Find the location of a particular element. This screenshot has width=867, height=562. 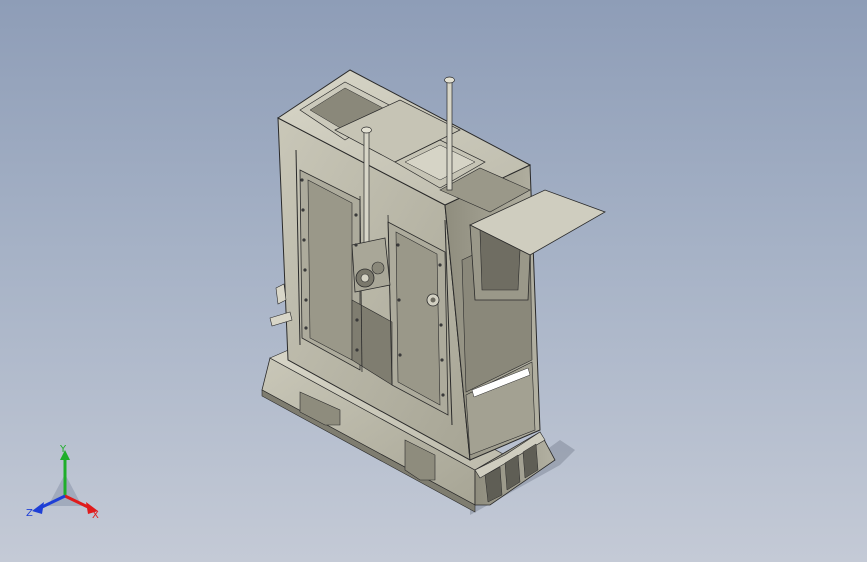

drive-assembly is located at coordinates (371, 265).